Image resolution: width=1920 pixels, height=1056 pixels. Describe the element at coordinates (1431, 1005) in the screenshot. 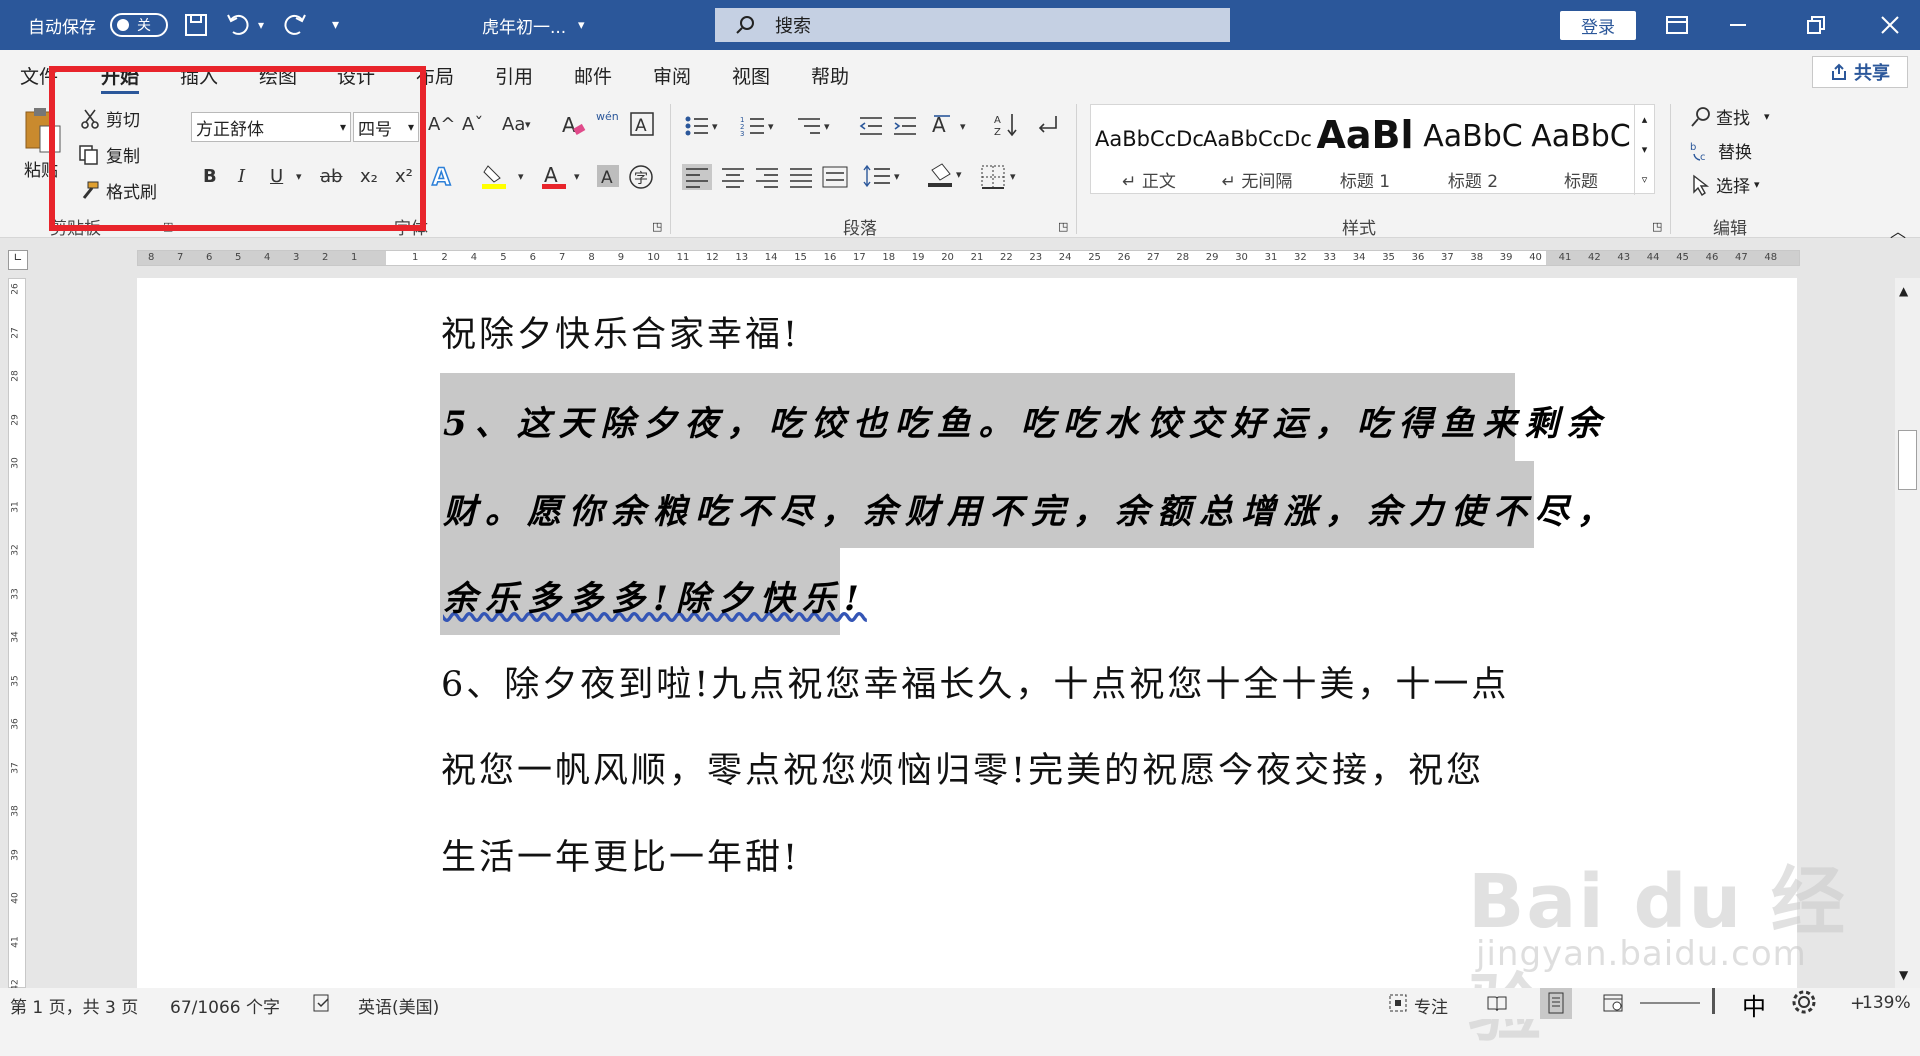

I see `focus-label: 专注` at that location.